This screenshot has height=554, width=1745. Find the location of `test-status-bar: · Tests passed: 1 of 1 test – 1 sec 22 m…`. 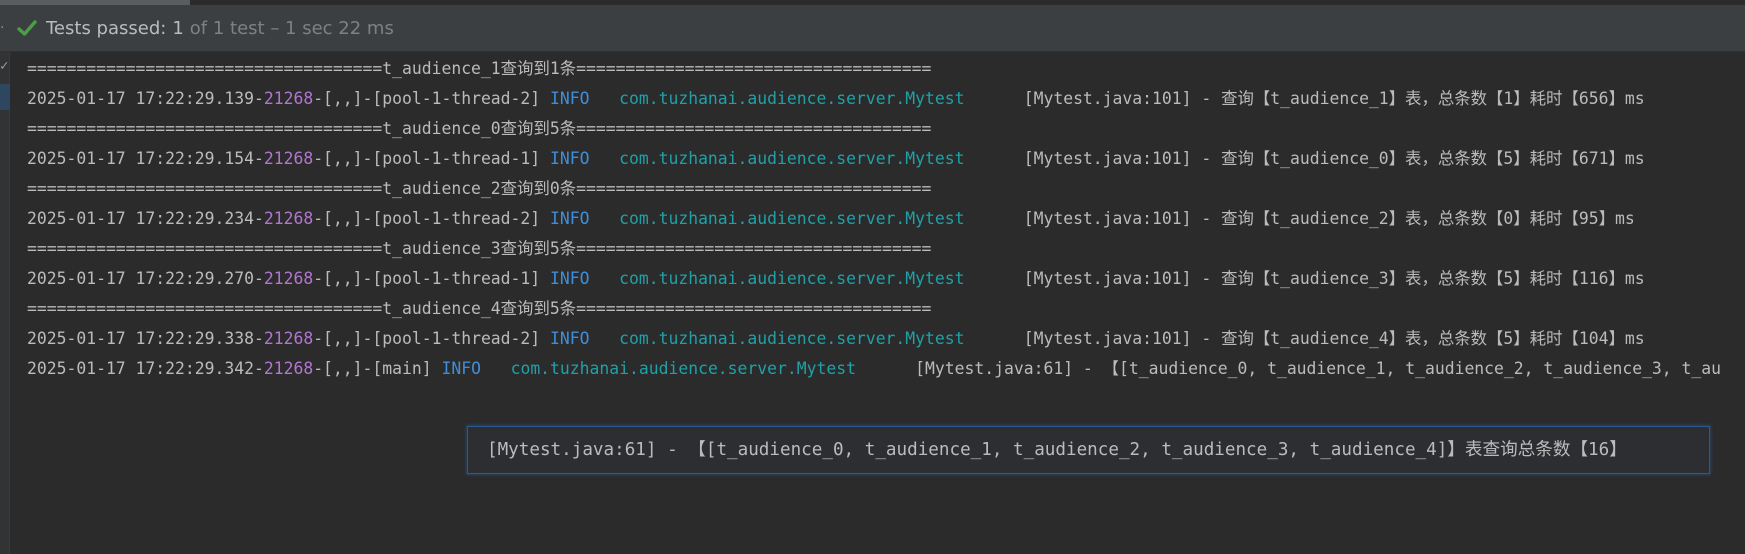

test-status-bar: · Tests passed: 1 of 1 test – 1 sec 22 m… is located at coordinates (872, 28).